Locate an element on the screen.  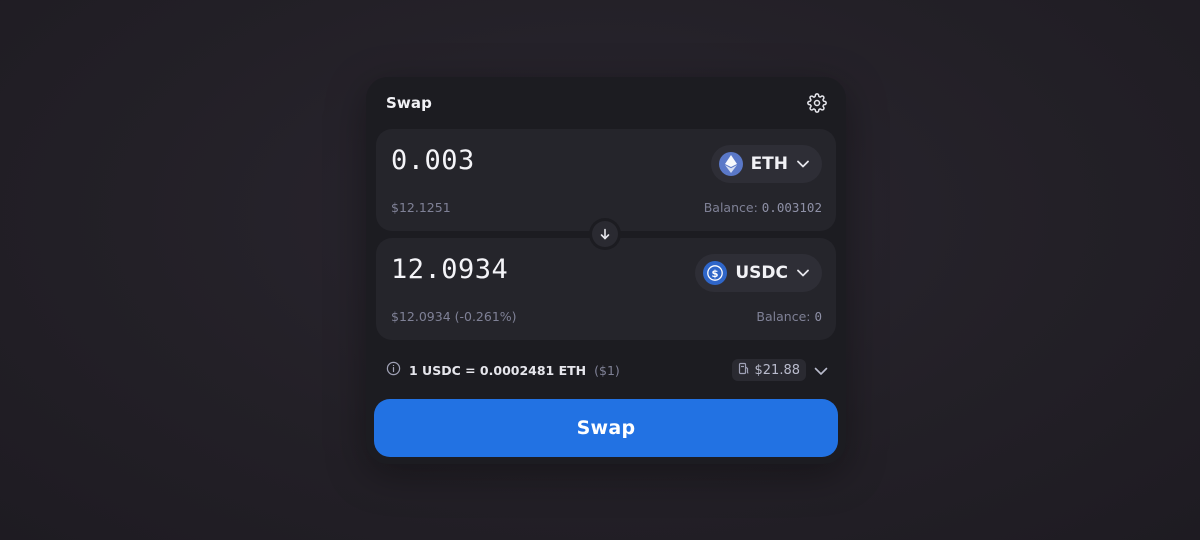
exchange-rate: 1 USDC = 0.0002481 ETH ($1) is located at coordinates (503, 370).